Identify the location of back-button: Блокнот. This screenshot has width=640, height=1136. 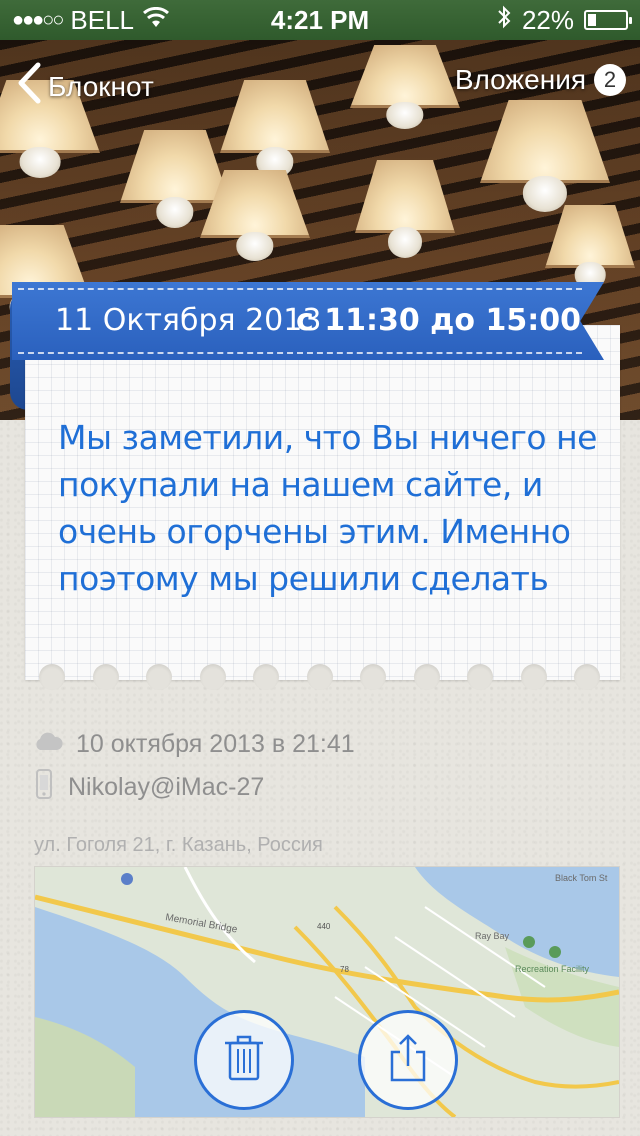
(85, 86).